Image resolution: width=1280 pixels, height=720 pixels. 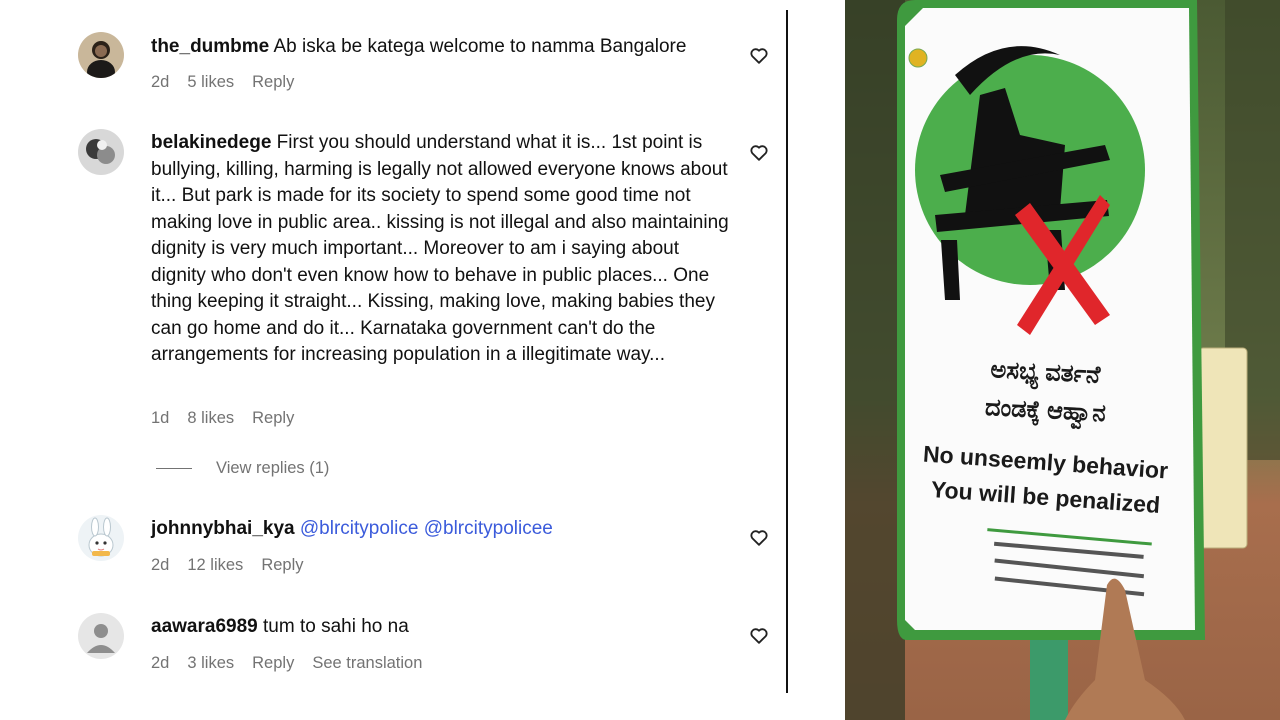 What do you see at coordinates (1223, 448) in the screenshot?
I see `yellow-box` at bounding box center [1223, 448].